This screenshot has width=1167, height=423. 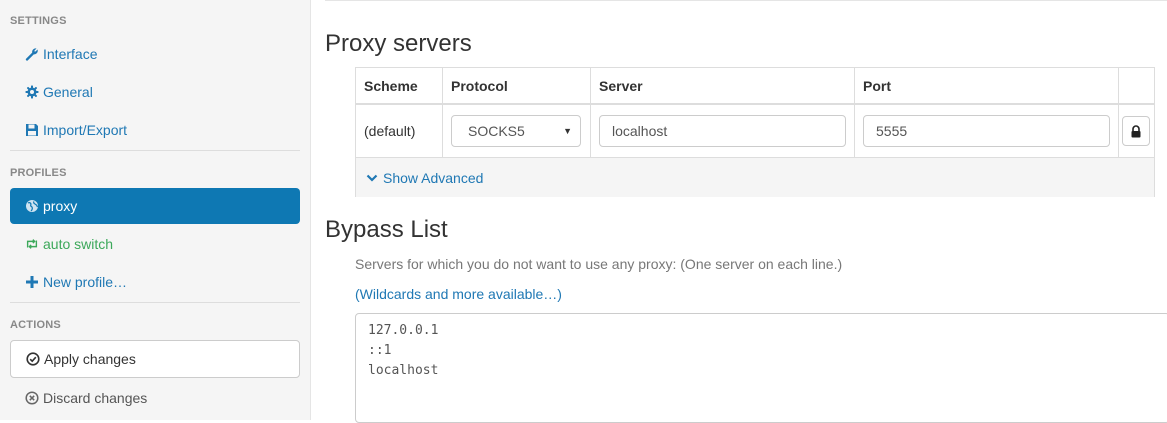 I want to click on sidebar-item-proxy: proxy, so click(x=155, y=206).